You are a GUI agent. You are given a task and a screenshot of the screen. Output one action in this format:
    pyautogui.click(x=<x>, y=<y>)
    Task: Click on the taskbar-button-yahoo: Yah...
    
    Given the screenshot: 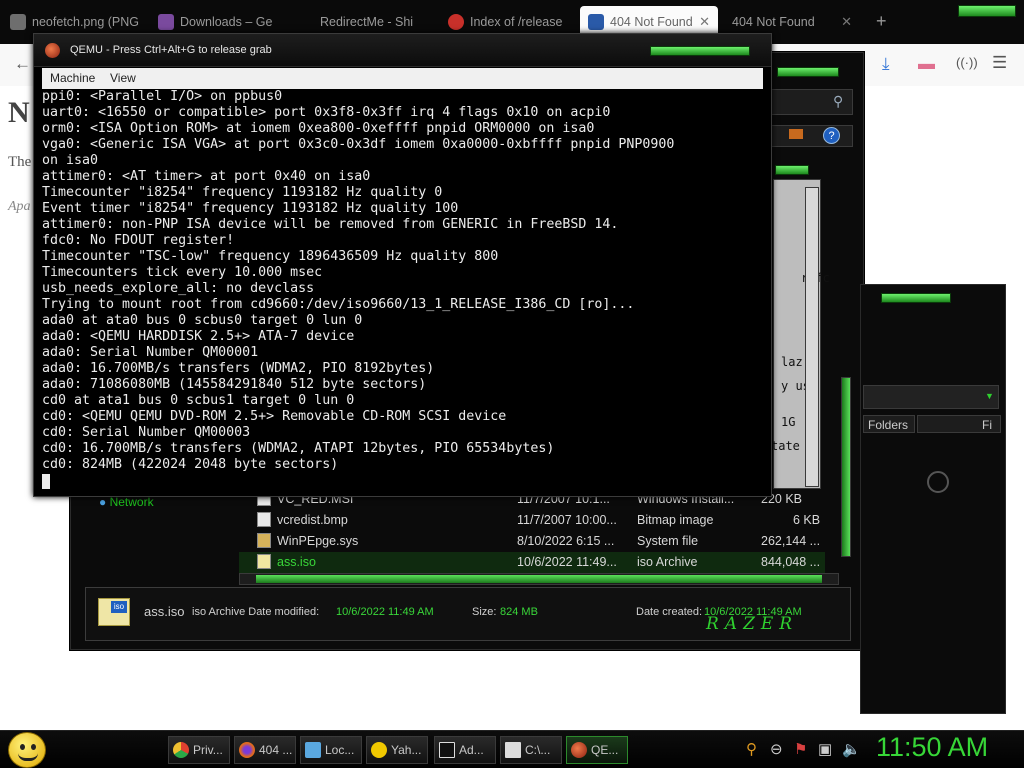 What is the action you would take?
    pyautogui.click(x=397, y=750)
    